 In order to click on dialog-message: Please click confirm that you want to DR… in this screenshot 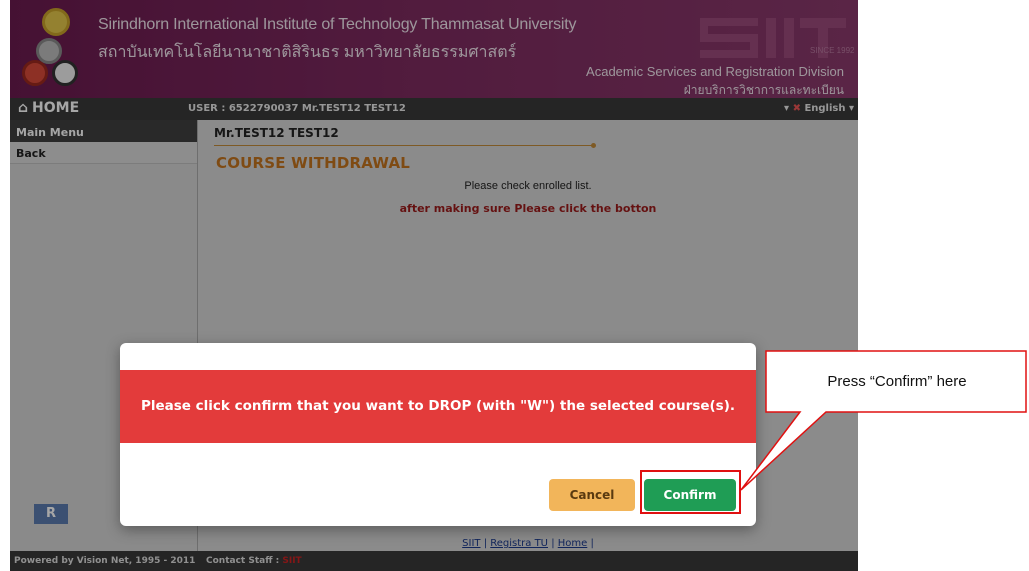, I will do `click(438, 406)`.